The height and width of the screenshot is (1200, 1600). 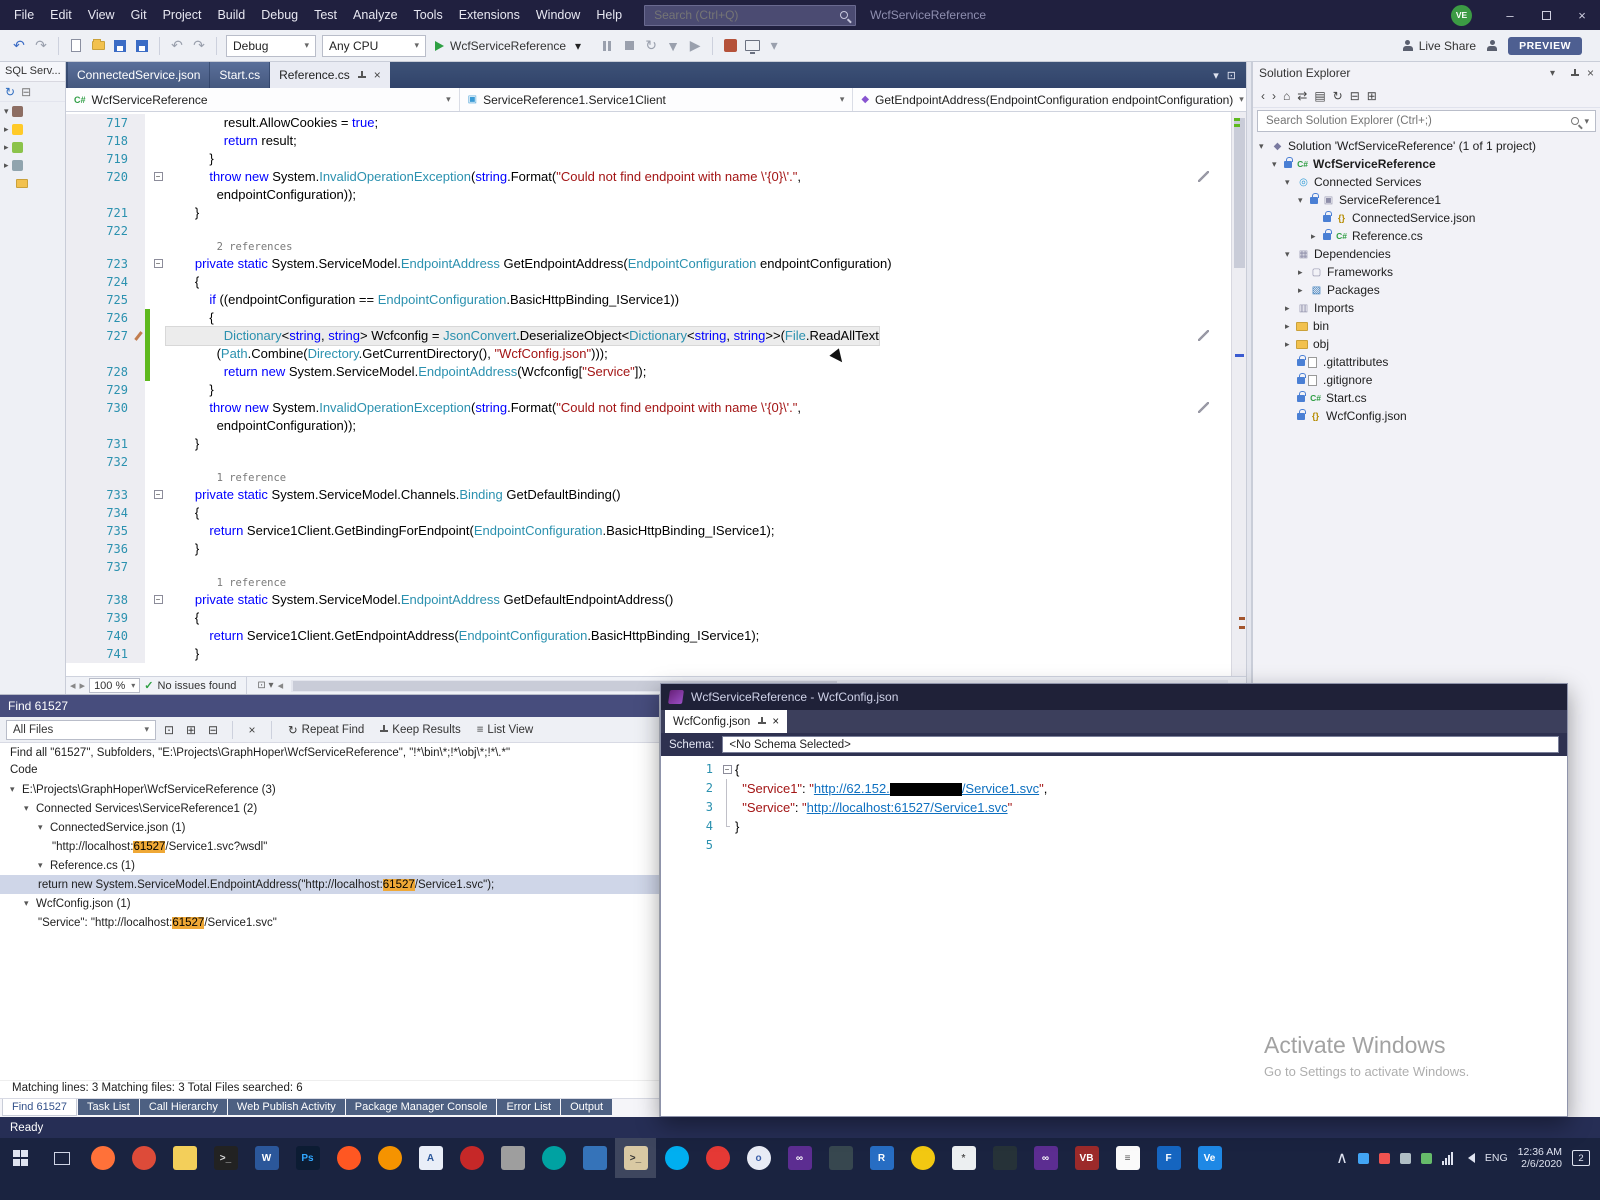 I want to click on code-line: 736 }, so click(x=648, y=549).